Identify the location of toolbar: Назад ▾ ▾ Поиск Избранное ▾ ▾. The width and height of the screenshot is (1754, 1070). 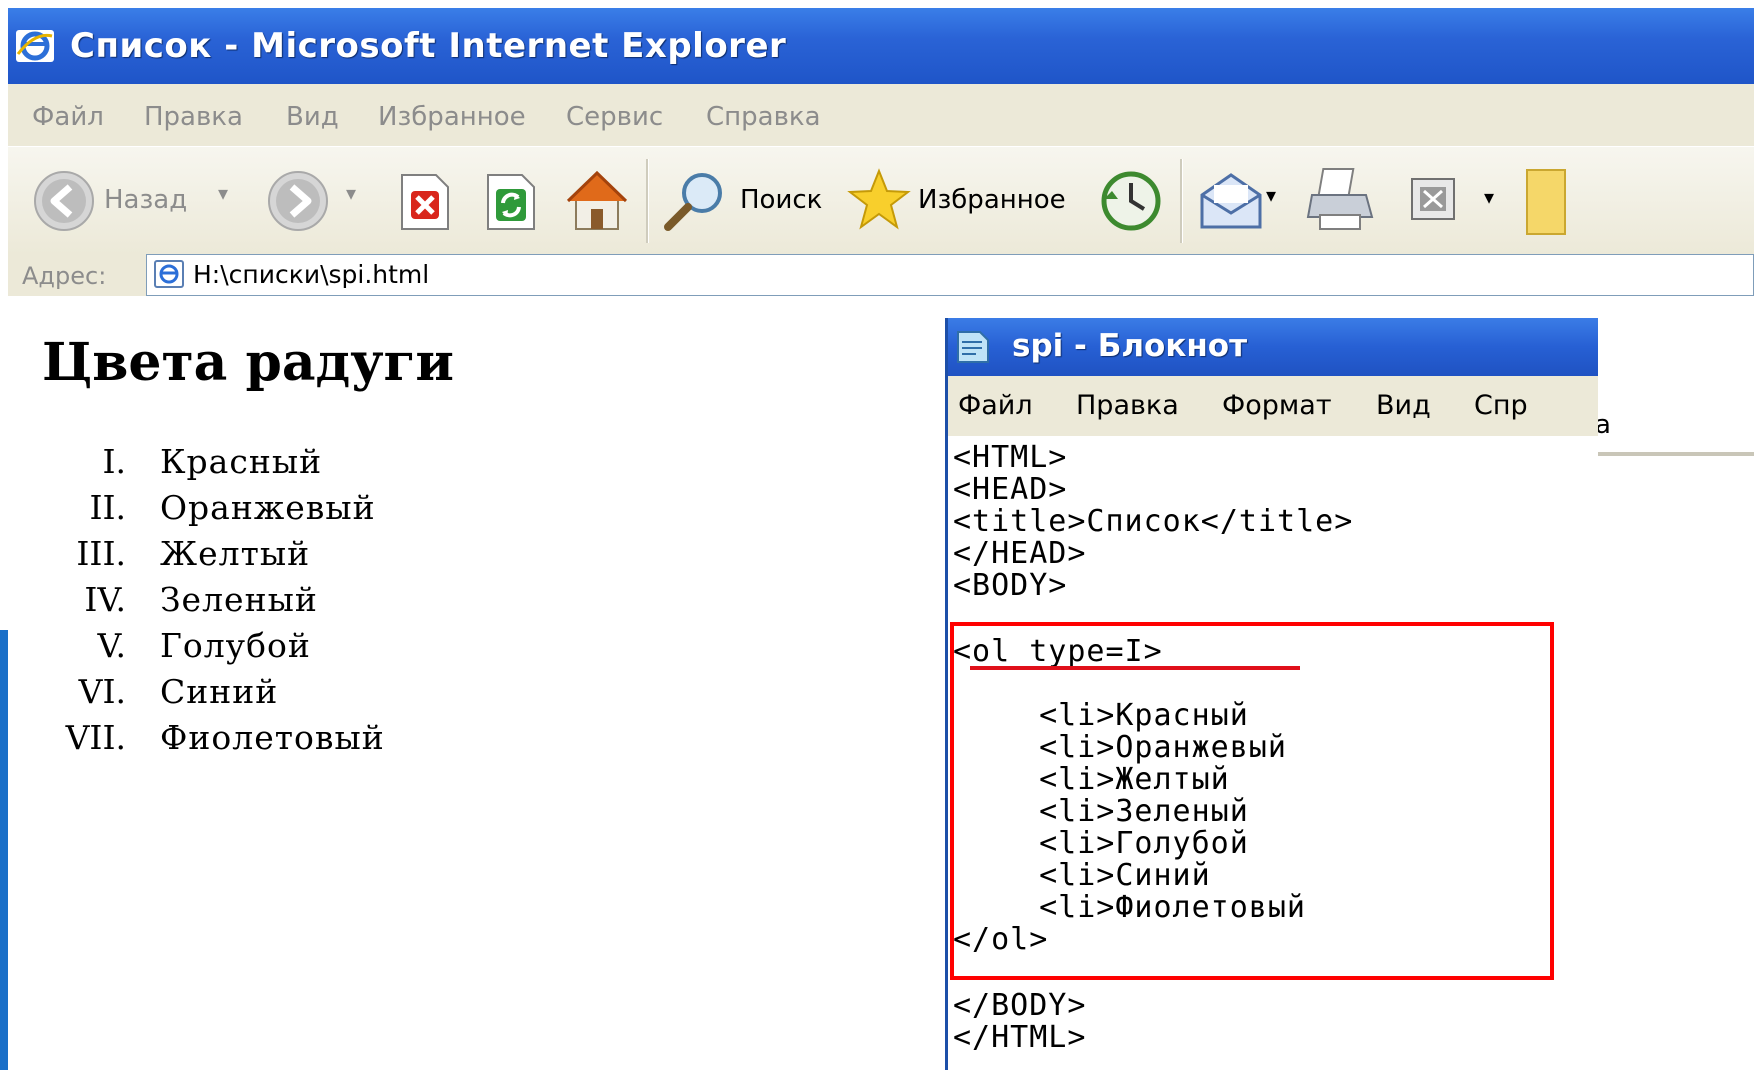
(881, 200).